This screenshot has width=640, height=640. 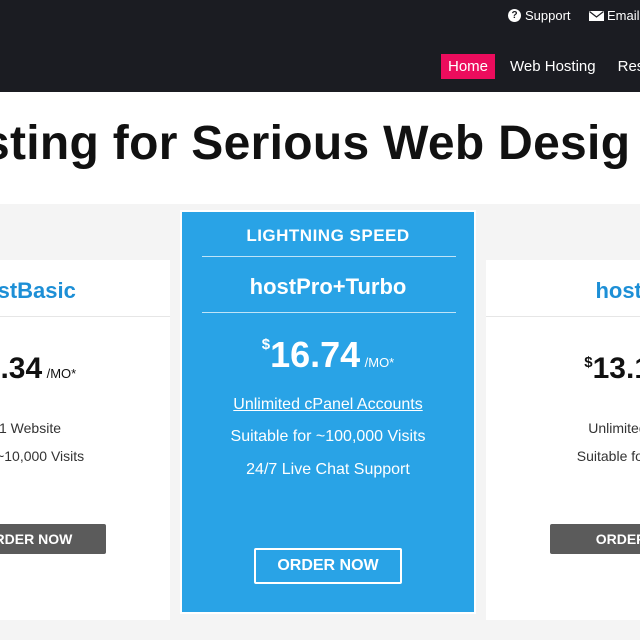 I want to click on question-circle-icon: ?, so click(x=514, y=15).